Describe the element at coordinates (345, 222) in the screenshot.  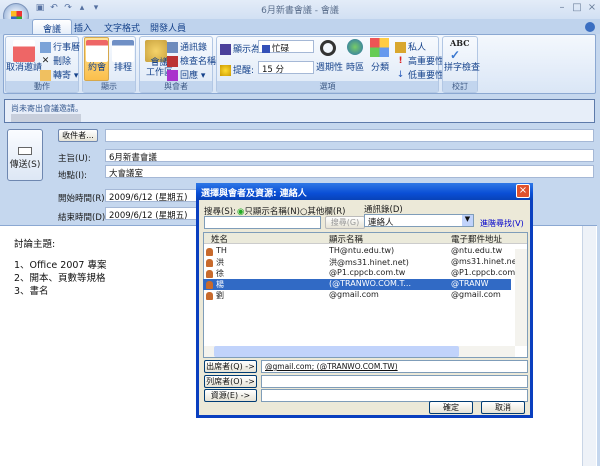
I see `search-button: 搜尋(G)` at that location.